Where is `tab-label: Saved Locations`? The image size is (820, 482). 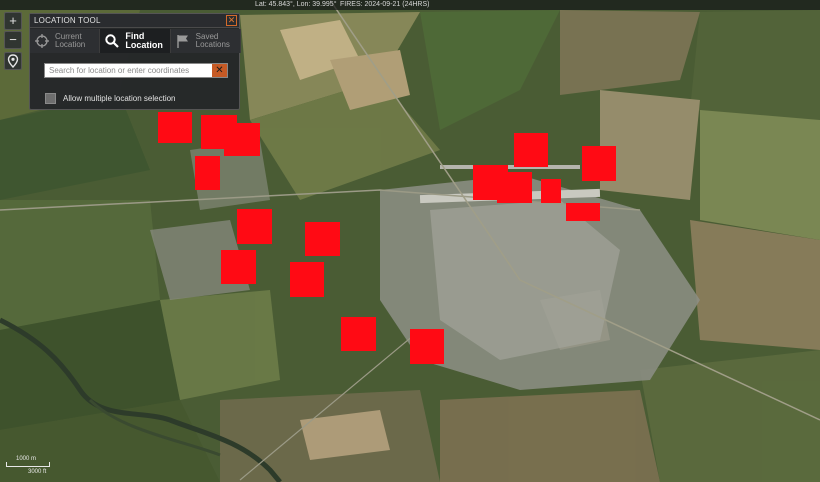 tab-label: Saved Locations is located at coordinates (212, 40).